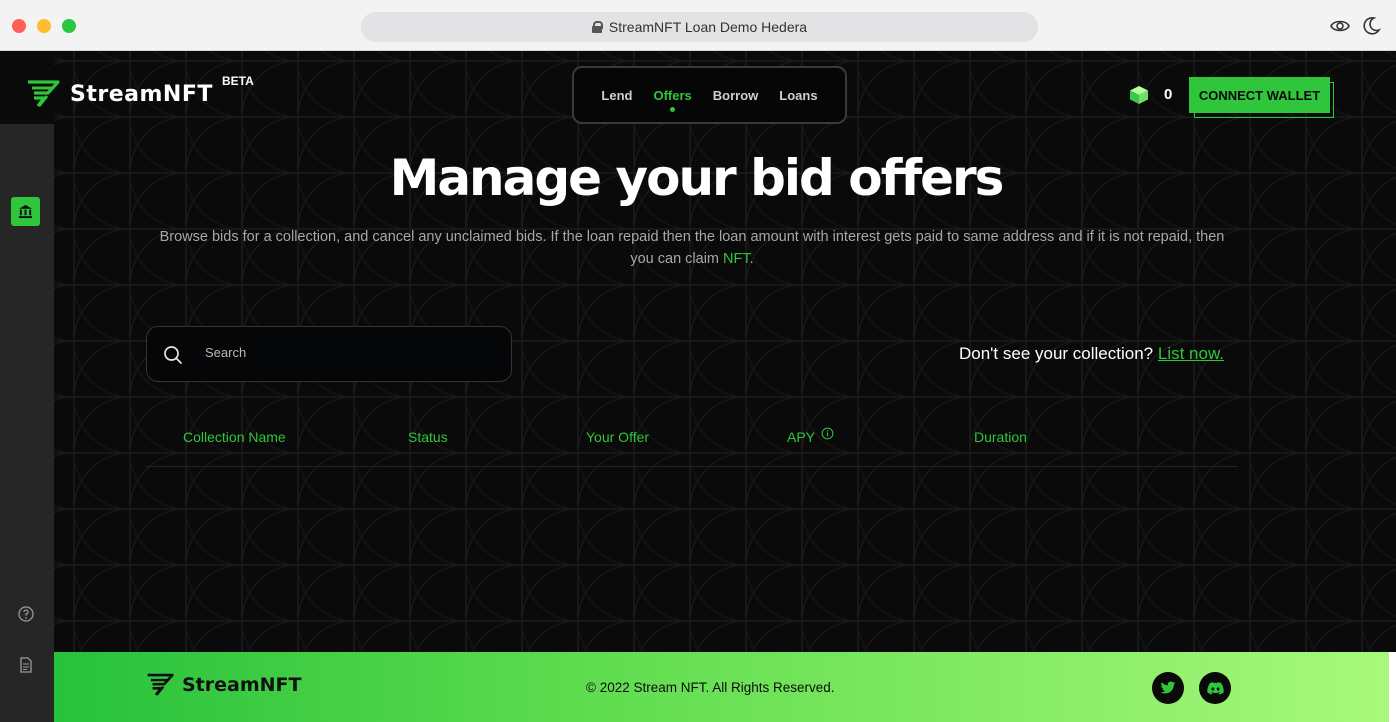 The height and width of the screenshot is (722, 1396). What do you see at coordinates (242, 685) in the screenshot?
I see `footer-brand-name: StreamNFT` at bounding box center [242, 685].